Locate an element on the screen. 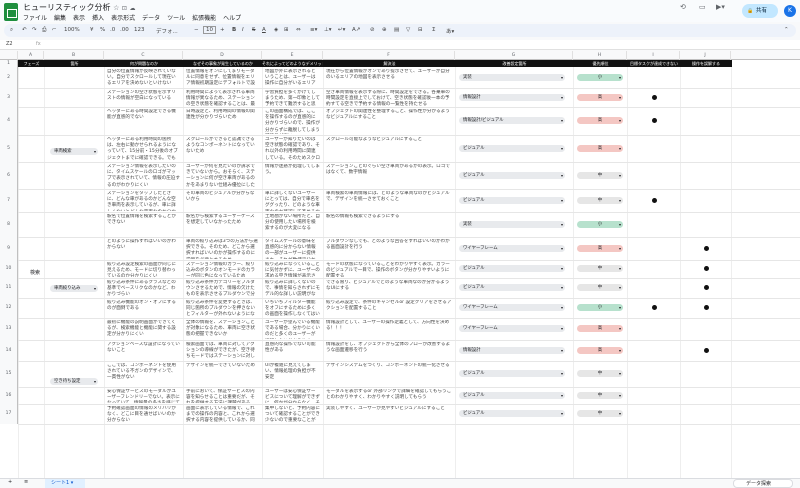 The width and height of the screenshot is (800, 488). target-select: 実装 is located at coordinates (512, 224).